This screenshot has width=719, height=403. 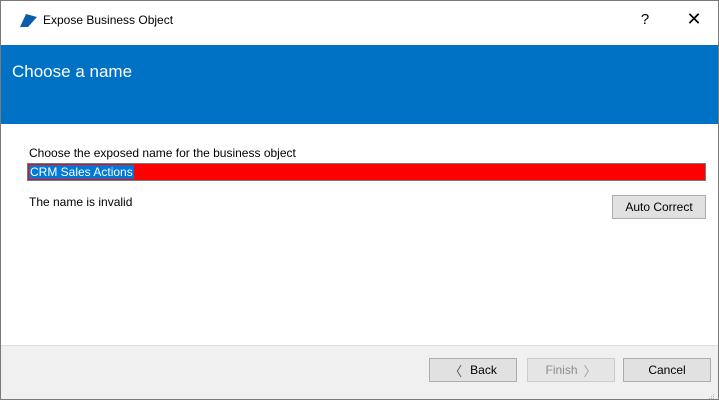 What do you see at coordinates (561, 370) in the screenshot?
I see `finish-button-label: Finish` at bounding box center [561, 370].